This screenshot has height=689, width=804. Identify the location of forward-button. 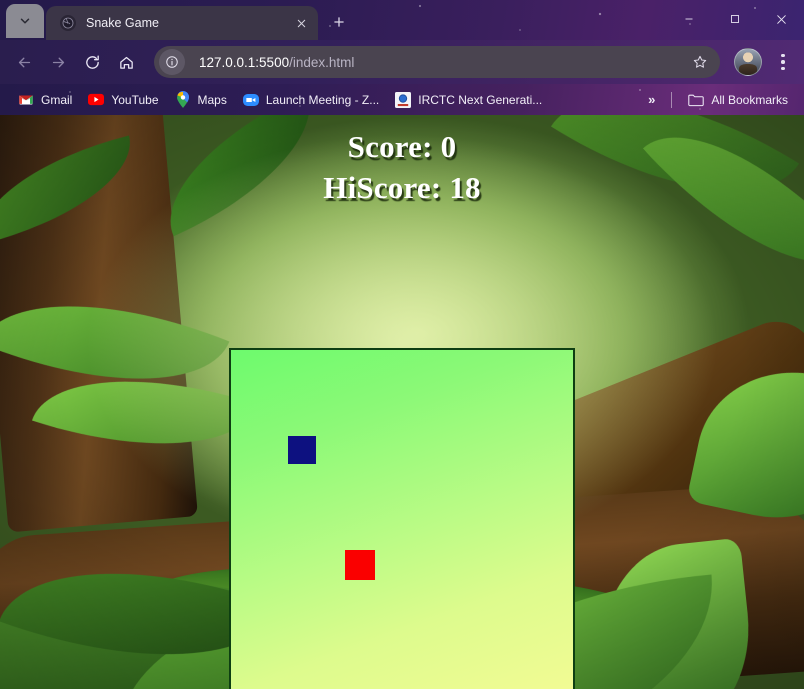
(58, 62).